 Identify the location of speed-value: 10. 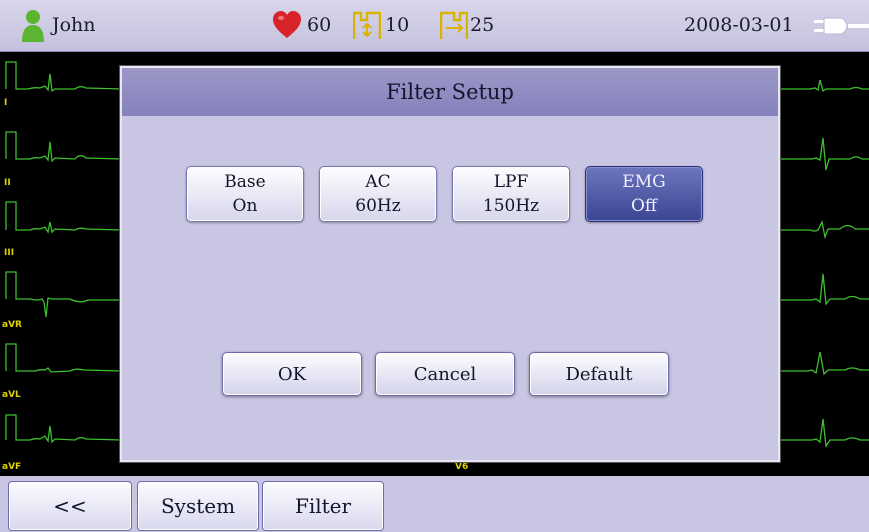
(397, 25).